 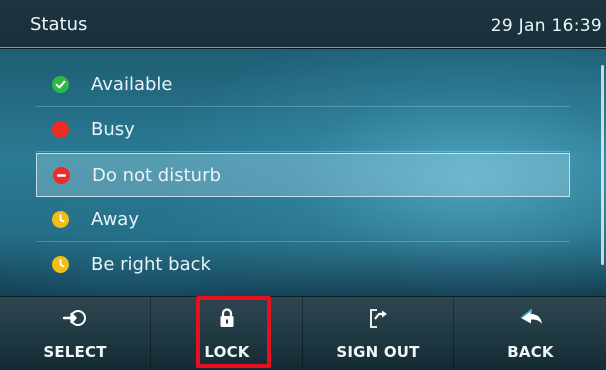 What do you see at coordinates (303, 220) in the screenshot?
I see `status-item-away: Away` at bounding box center [303, 220].